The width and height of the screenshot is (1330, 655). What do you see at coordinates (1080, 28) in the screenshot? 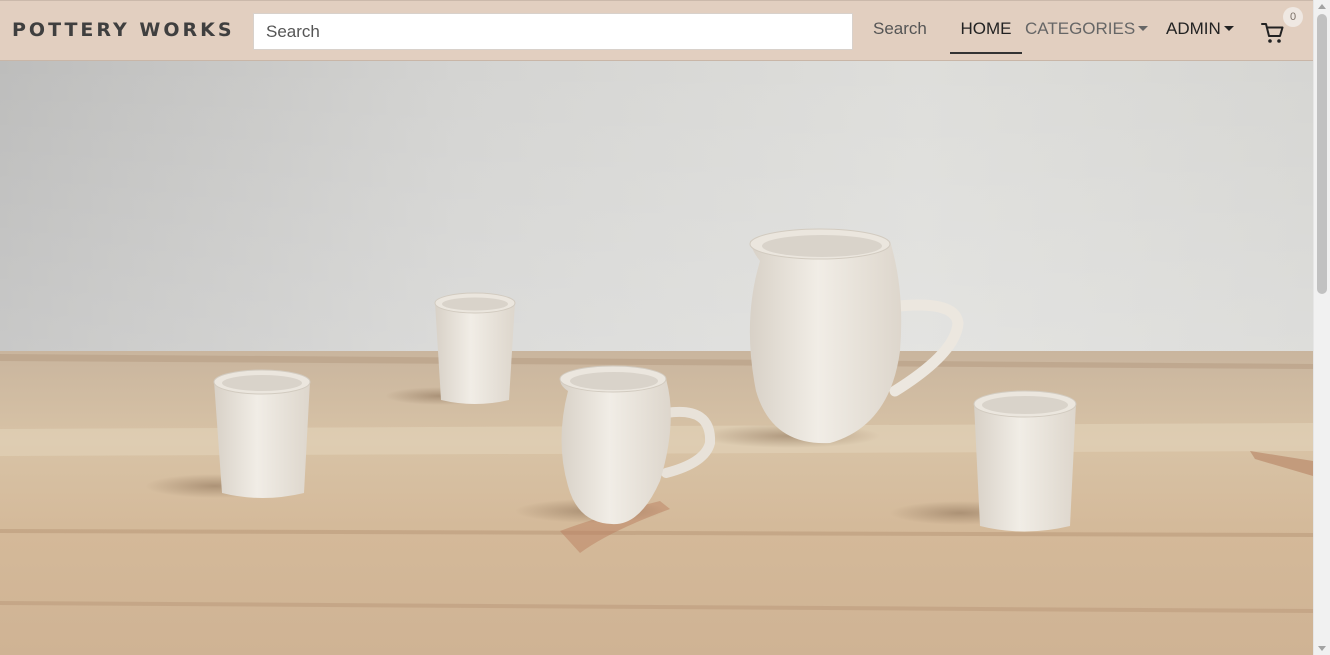
I see `nav-categories-label: CATEGORIES` at bounding box center [1080, 28].